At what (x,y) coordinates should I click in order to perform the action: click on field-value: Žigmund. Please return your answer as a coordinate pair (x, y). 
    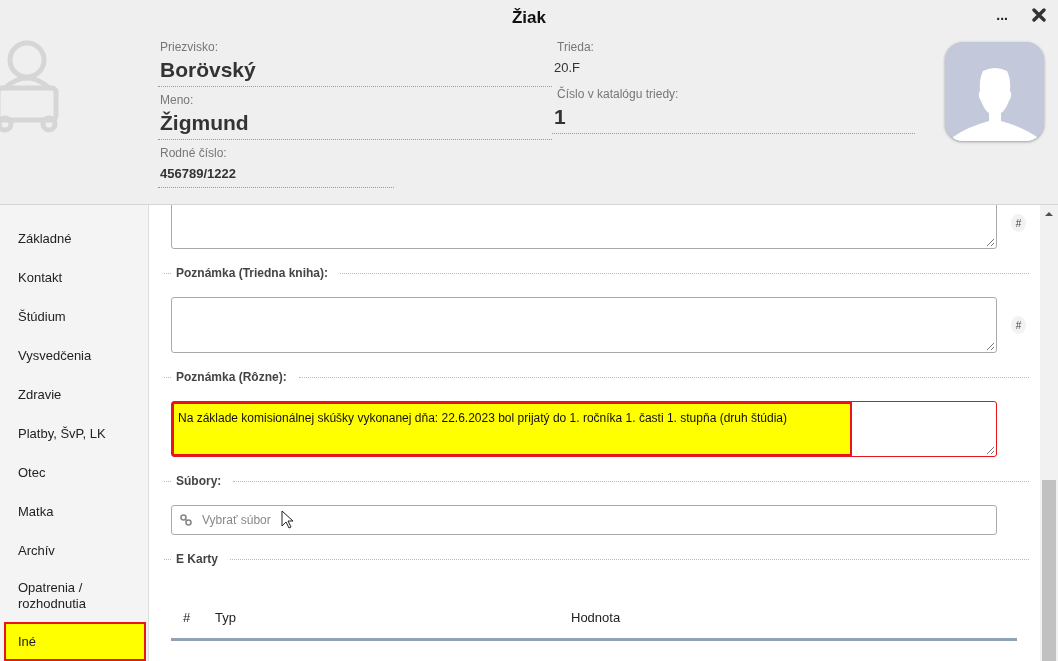
    Looking at the image, I should click on (204, 123).